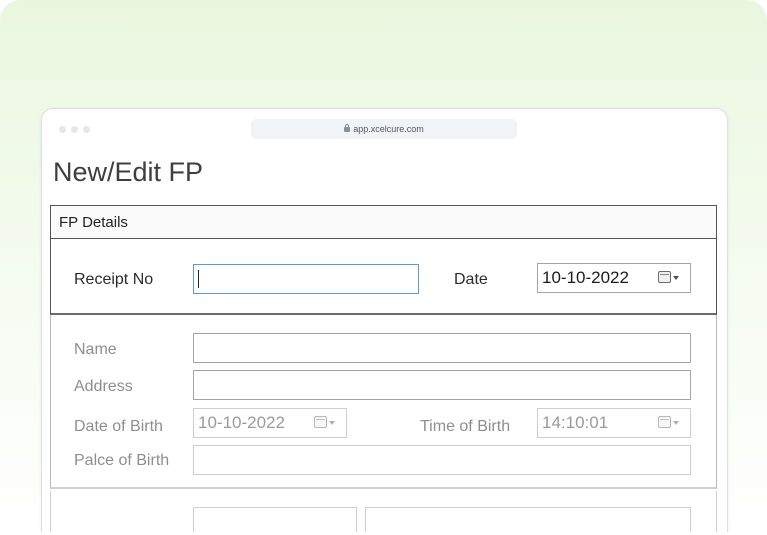 This screenshot has height=535, width=767. I want to click on receipt-no-input, so click(306, 279).